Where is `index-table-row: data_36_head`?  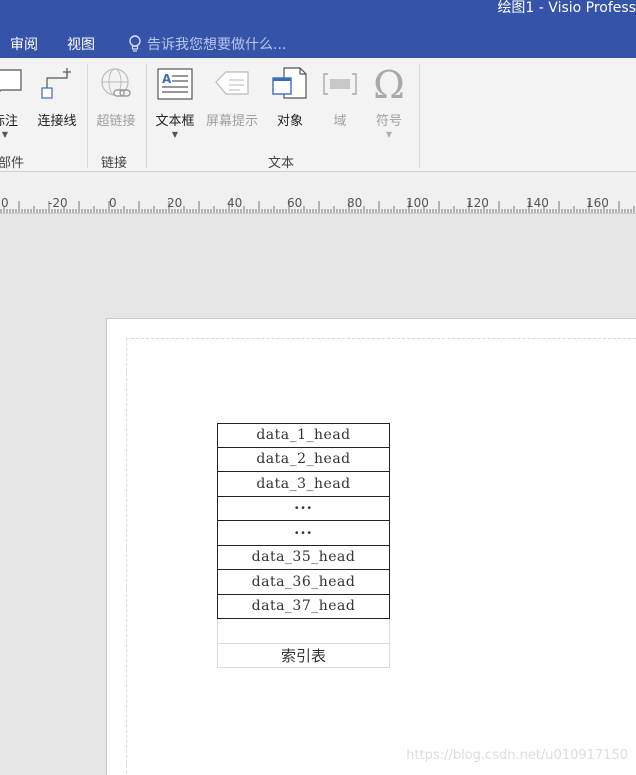
index-table-row: data_36_head is located at coordinates (303, 582).